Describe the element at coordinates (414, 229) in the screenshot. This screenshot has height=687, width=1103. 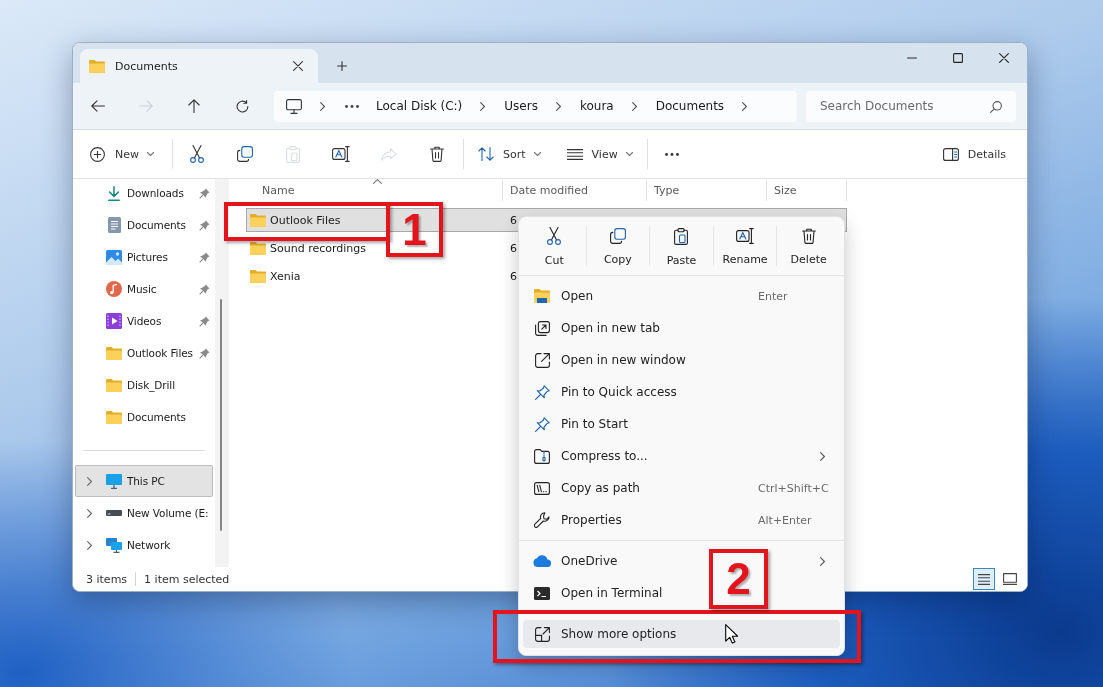
I see `step-number: 1` at that location.